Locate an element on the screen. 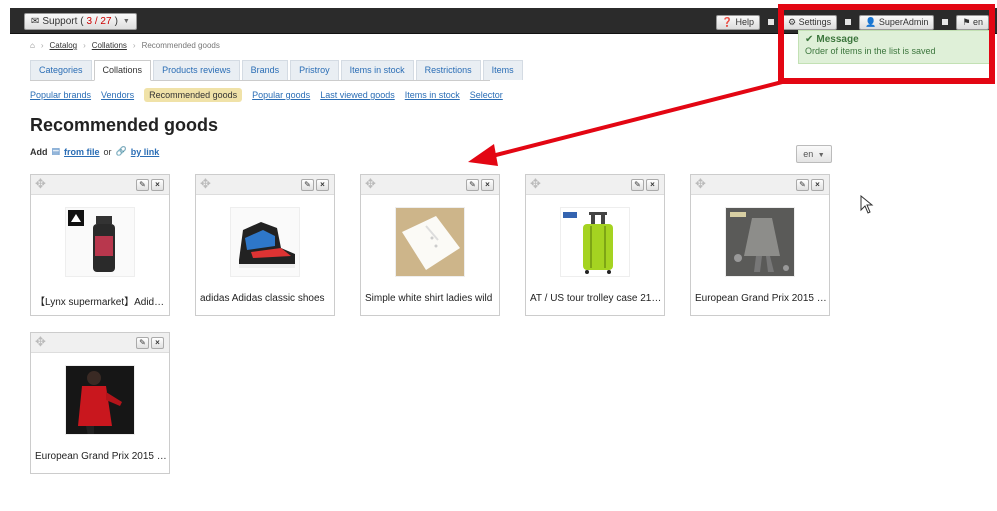 The image size is (997, 511). mouse-cursor-icon is located at coordinates (867, 204).